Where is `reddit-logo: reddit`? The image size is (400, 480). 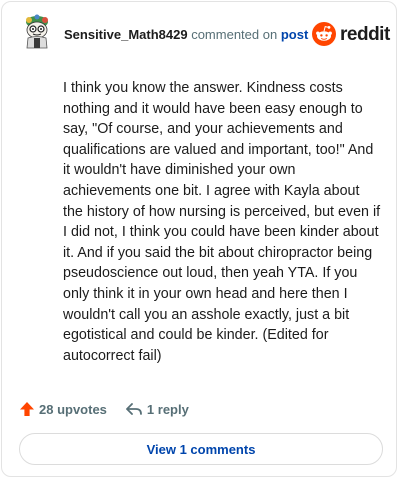
reddit-logo: reddit is located at coordinates (351, 34).